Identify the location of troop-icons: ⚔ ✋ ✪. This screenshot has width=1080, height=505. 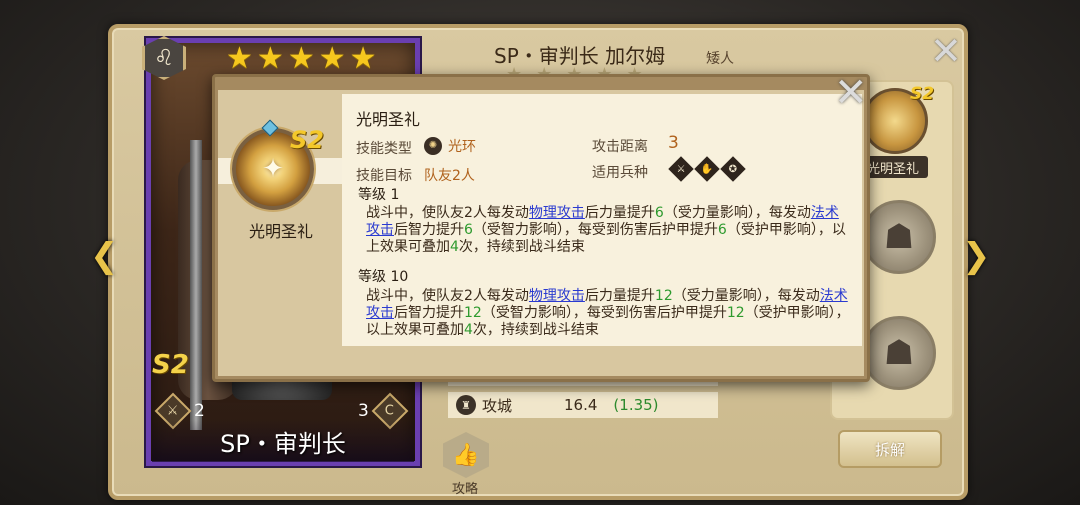
(707, 169).